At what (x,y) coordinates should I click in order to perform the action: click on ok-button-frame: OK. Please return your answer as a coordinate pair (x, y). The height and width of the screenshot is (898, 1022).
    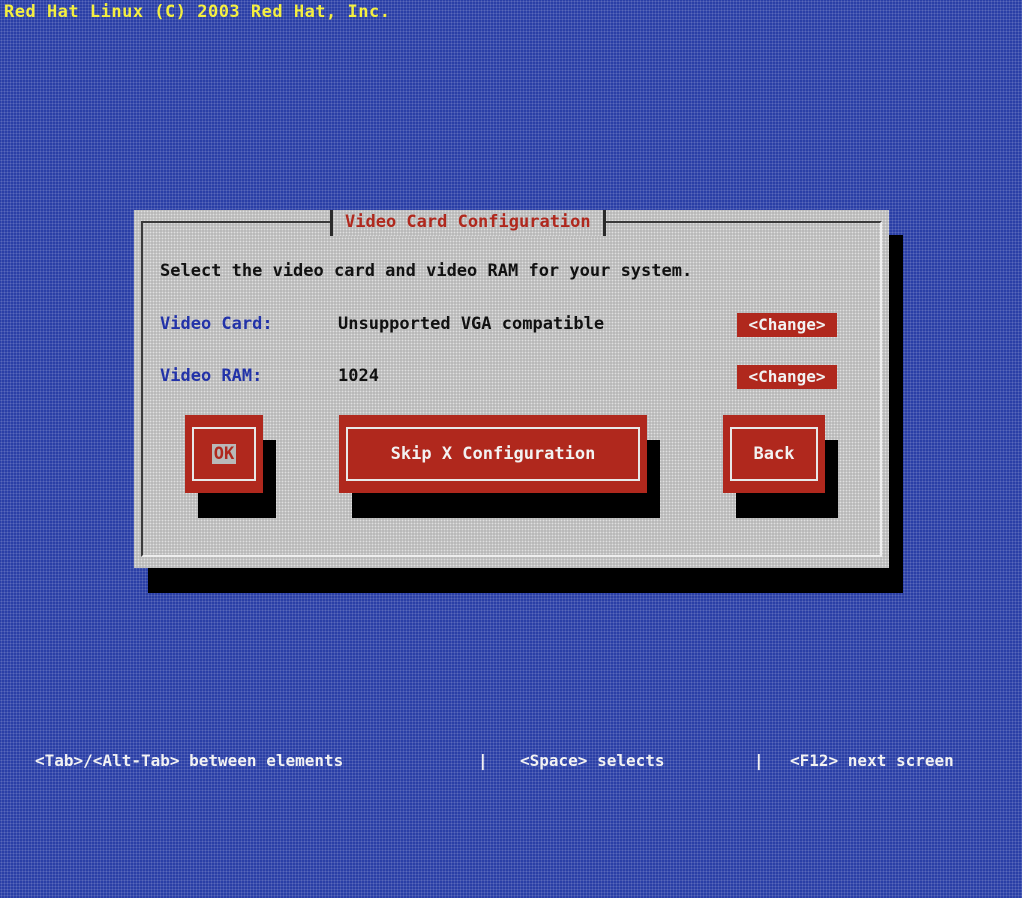
    Looking at the image, I should click on (224, 454).